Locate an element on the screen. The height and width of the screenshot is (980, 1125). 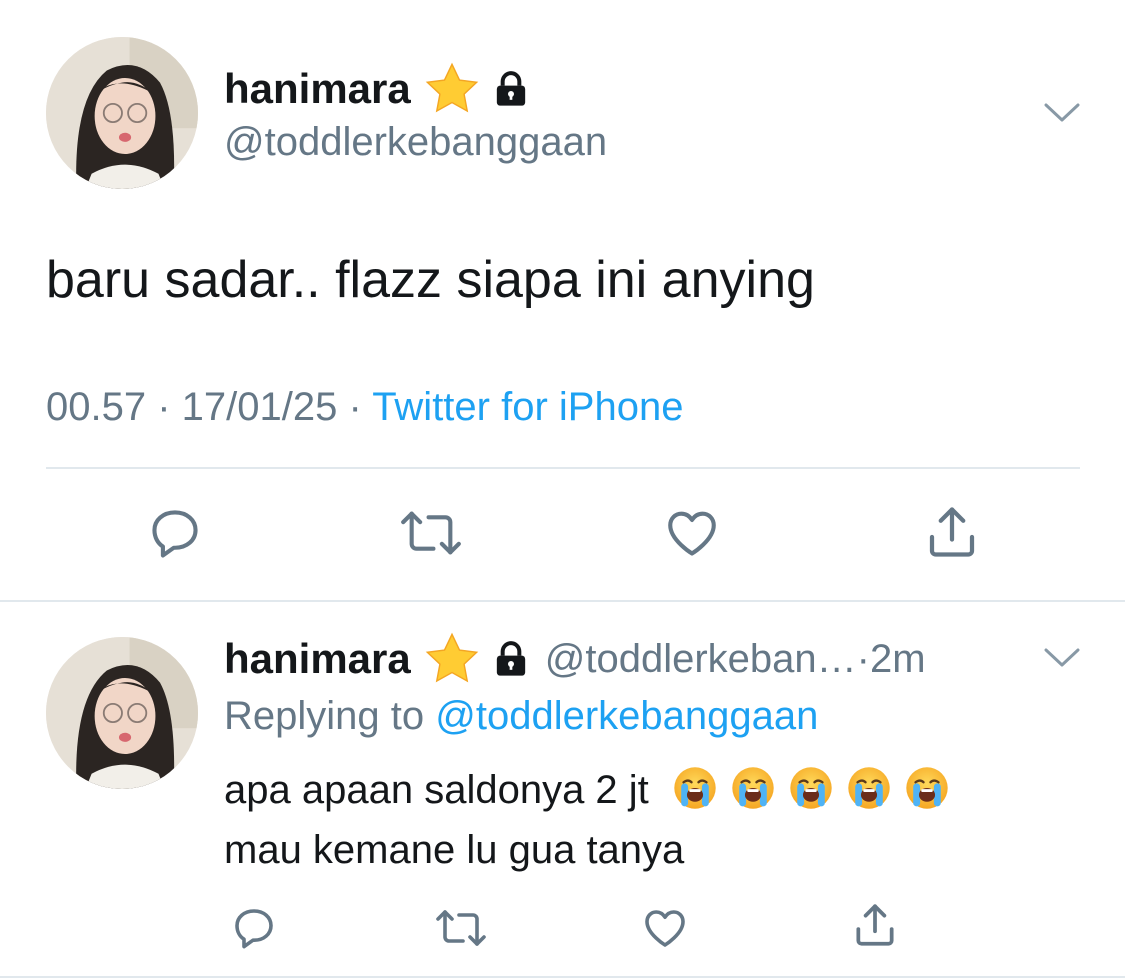
tweet-date: 17/01/25 is located at coordinates (259, 407).